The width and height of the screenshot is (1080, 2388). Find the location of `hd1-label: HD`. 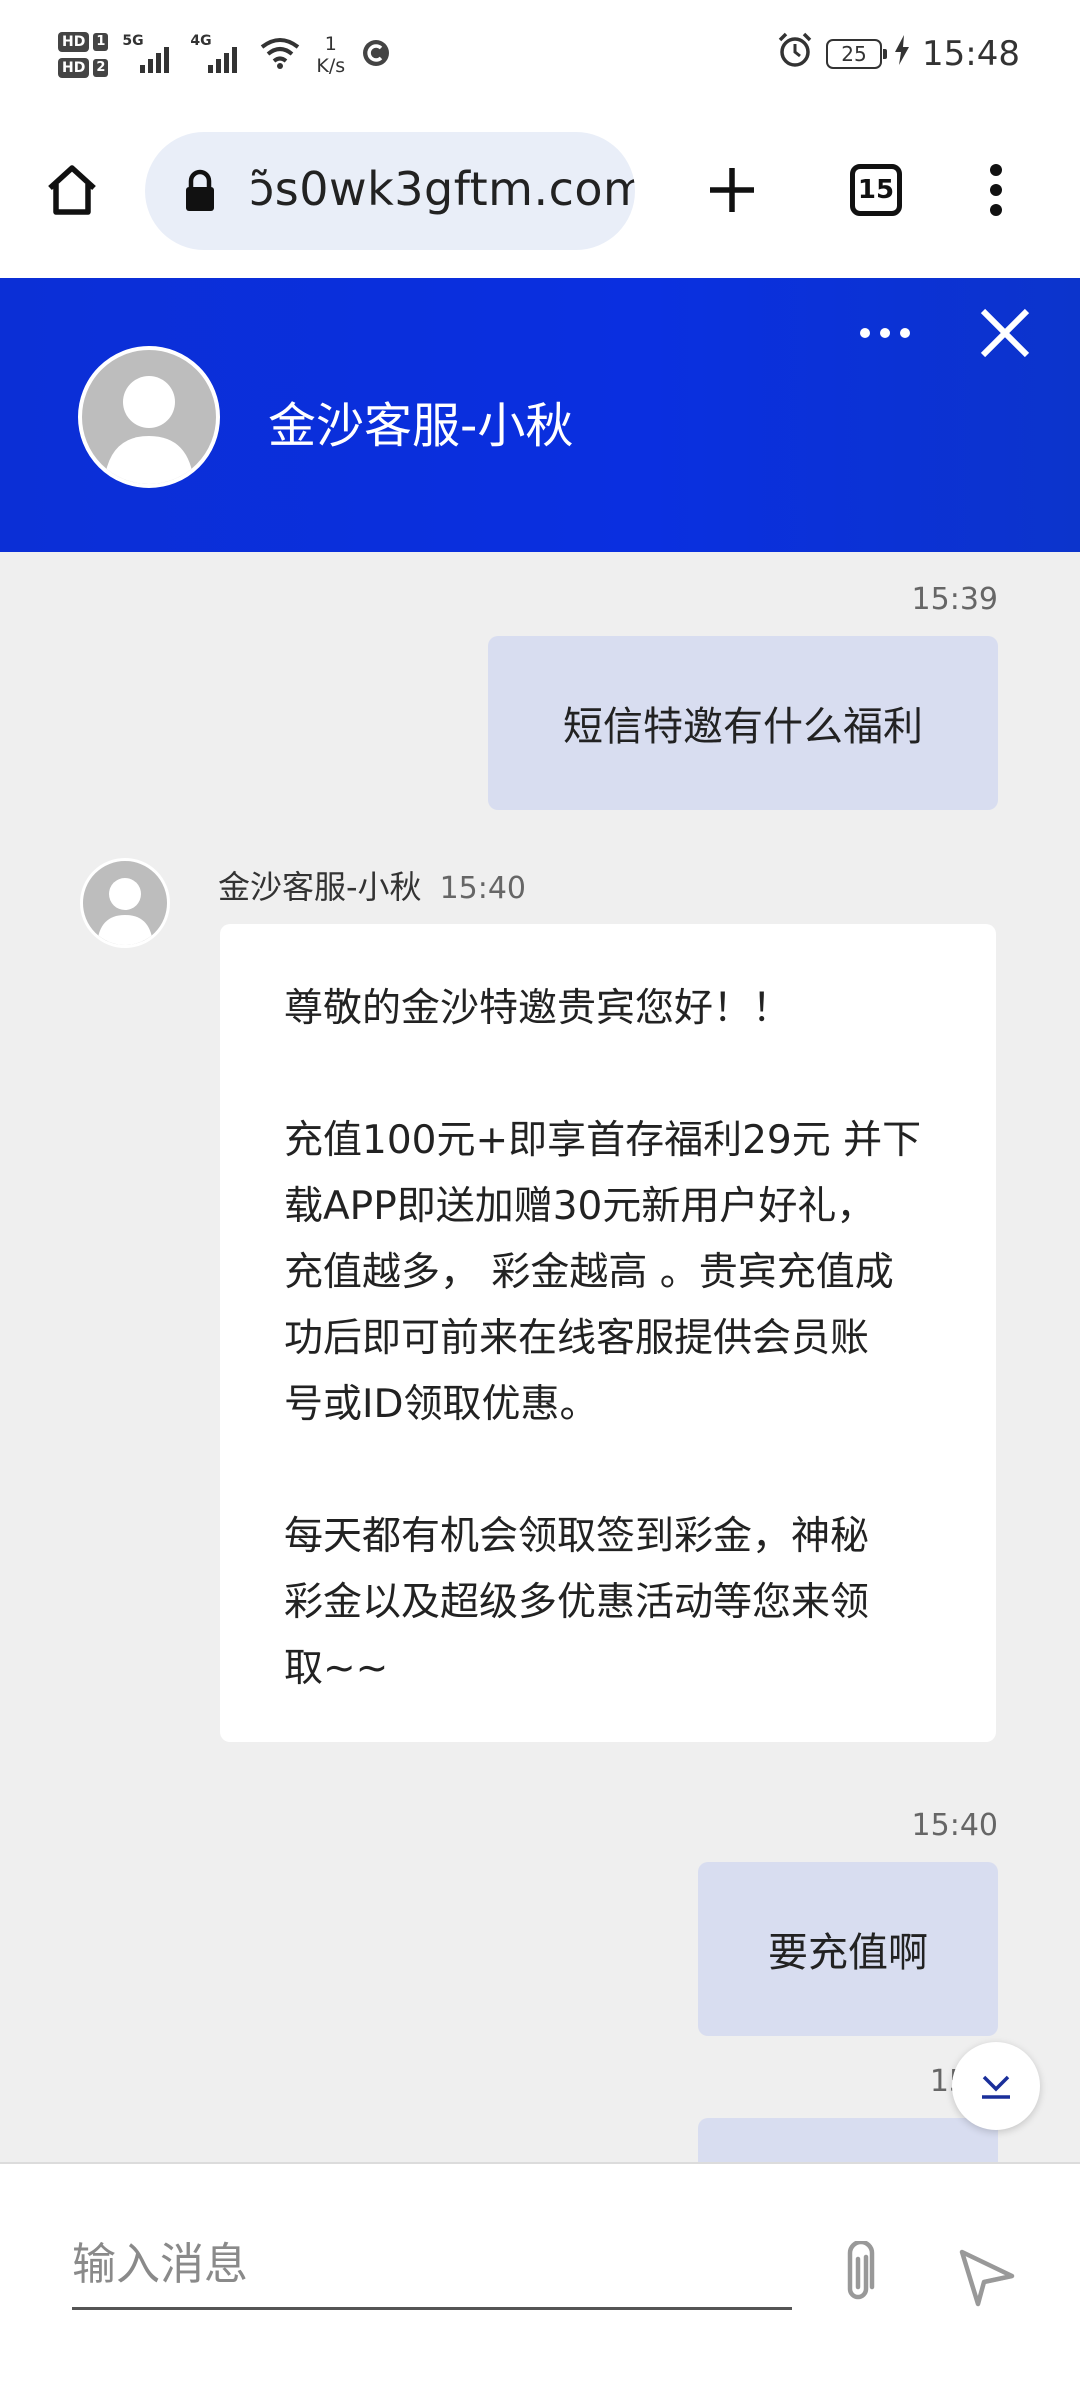

hd1-label: HD is located at coordinates (74, 42).